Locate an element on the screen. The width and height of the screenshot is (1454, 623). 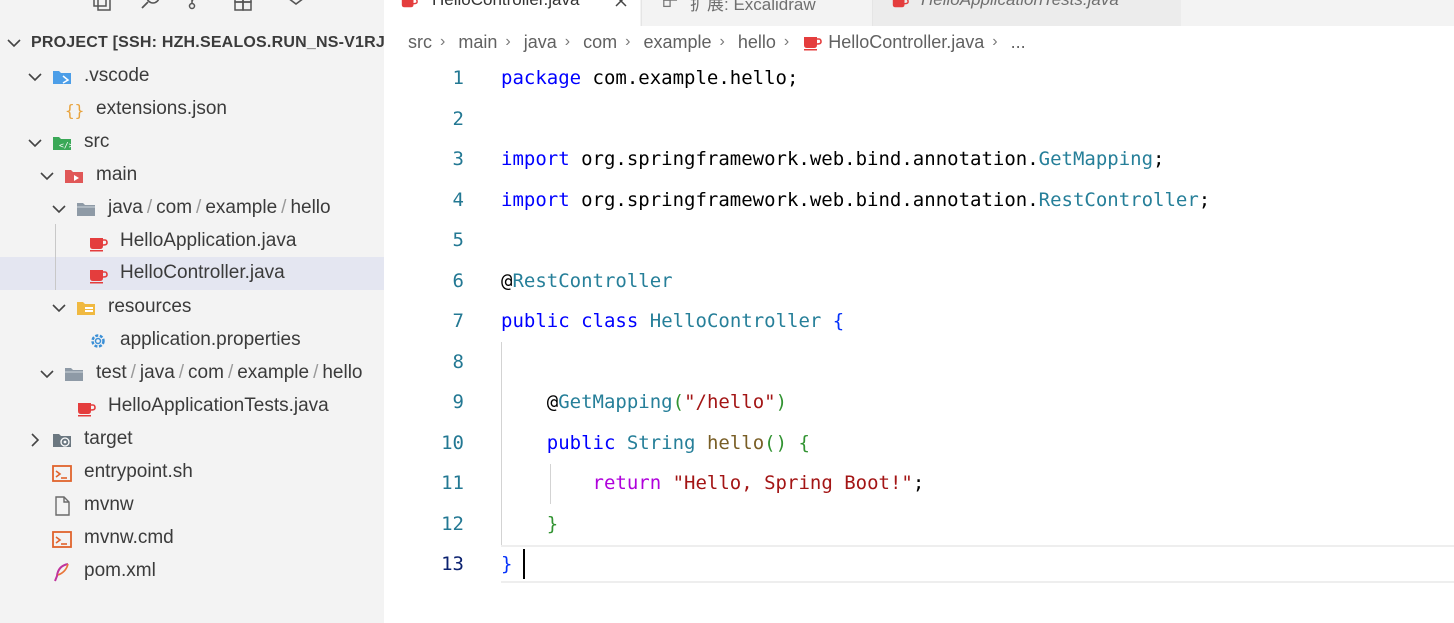
tree-item-label: mvnw.cmd is located at coordinates (129, 537).